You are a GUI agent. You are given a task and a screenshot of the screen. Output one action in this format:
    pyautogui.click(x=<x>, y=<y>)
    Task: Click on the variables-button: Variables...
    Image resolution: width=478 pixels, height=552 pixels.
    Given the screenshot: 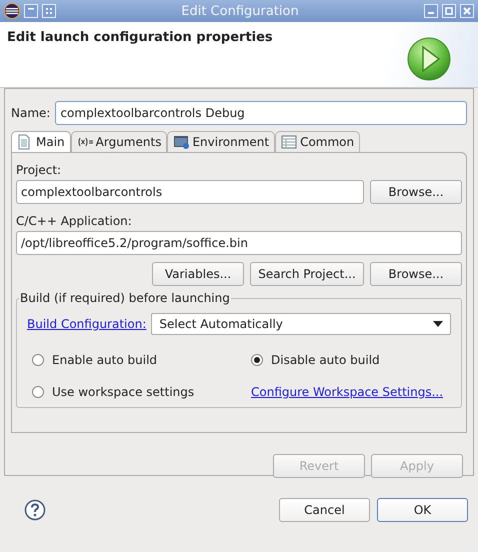 What is the action you would take?
    pyautogui.click(x=198, y=274)
    